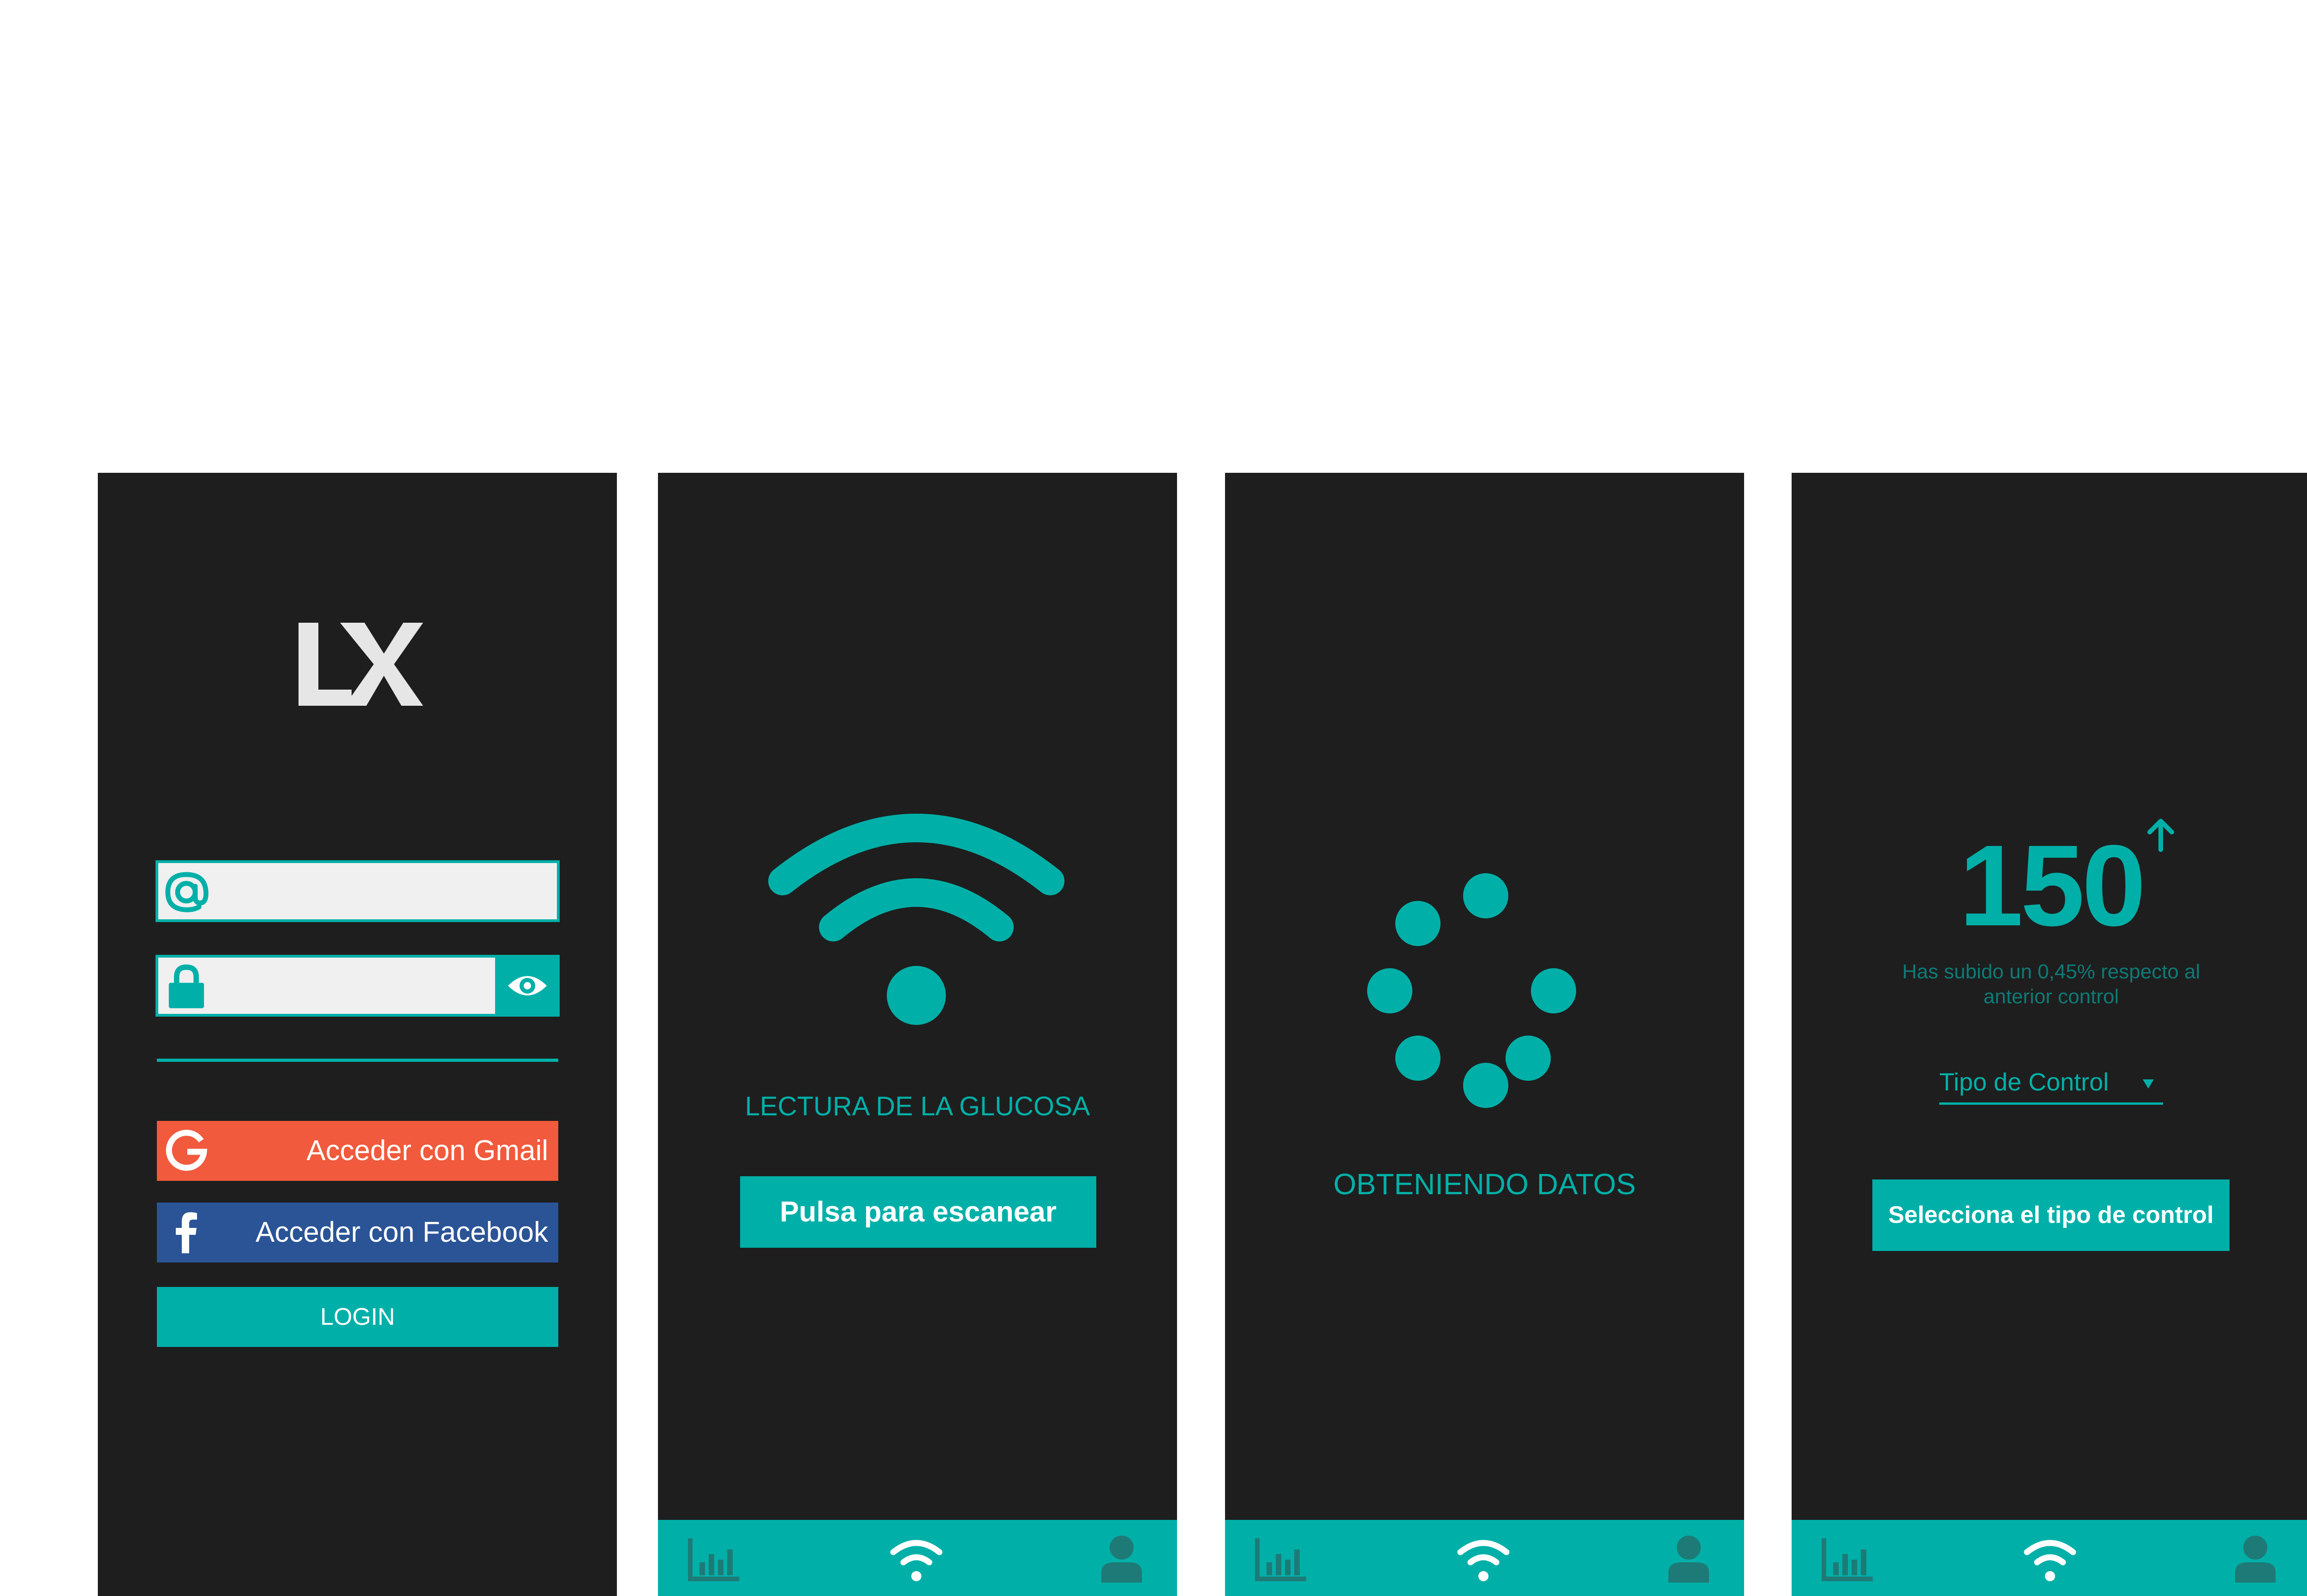  What do you see at coordinates (357, 1317) in the screenshot?
I see `login-button: LOGIN` at bounding box center [357, 1317].